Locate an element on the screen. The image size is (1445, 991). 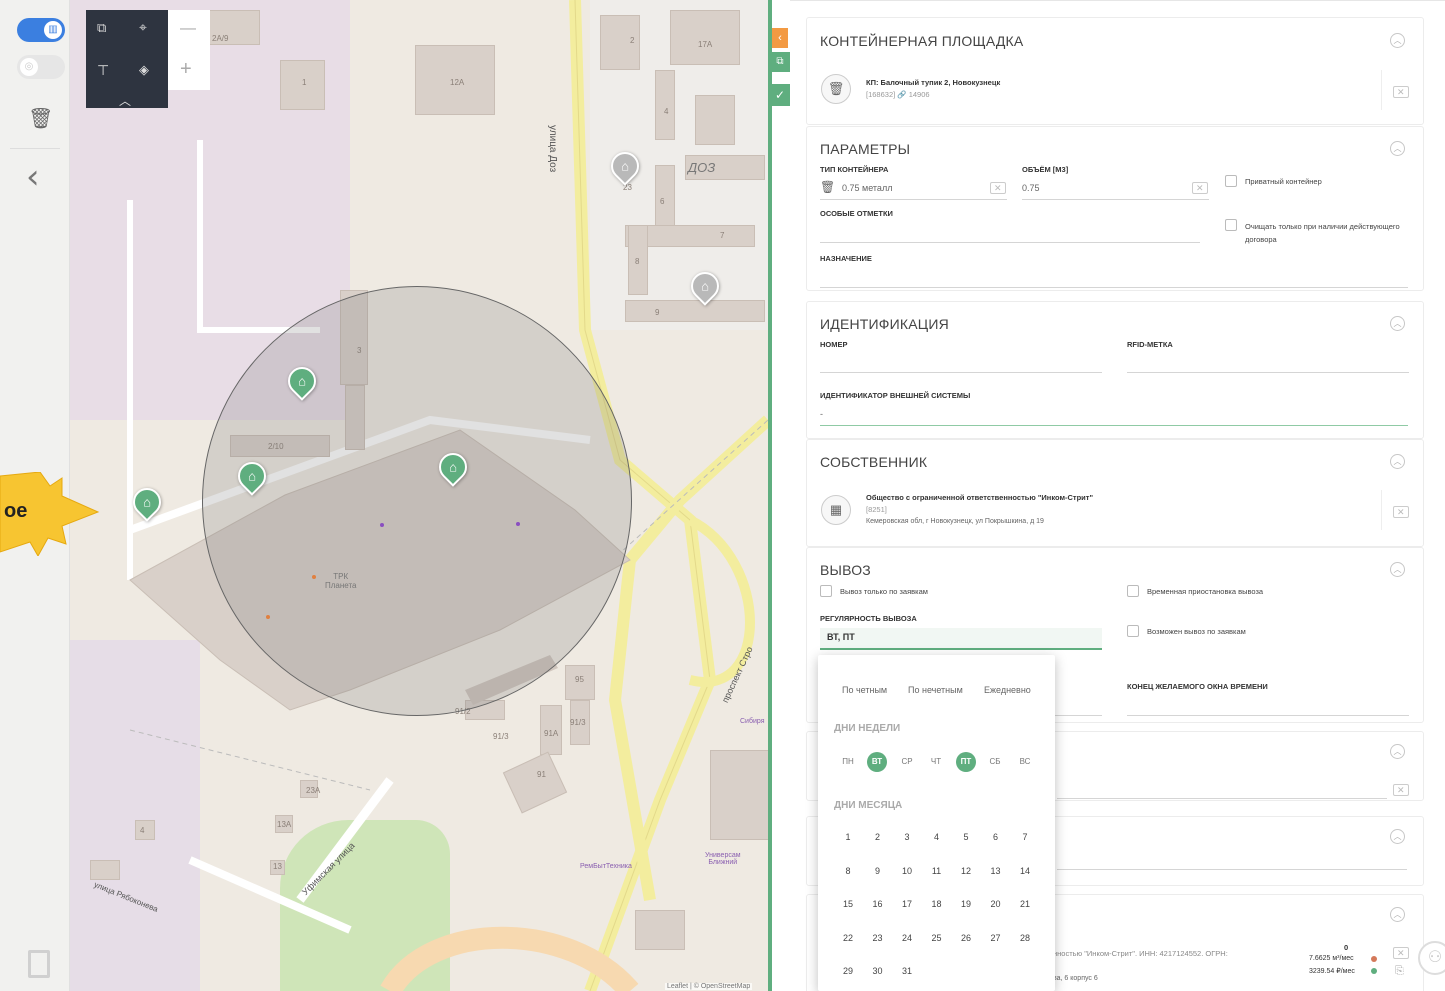
even-days-option: По четным is located at coordinates (864, 690).